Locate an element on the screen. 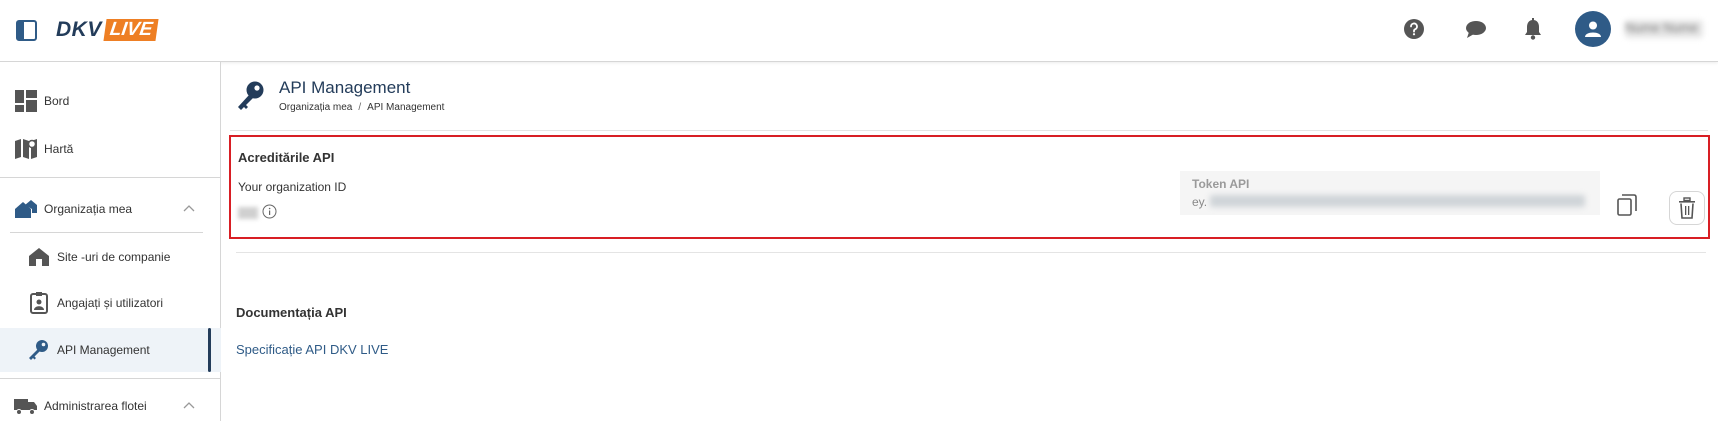  chat-icon is located at coordinates (1476, 29).